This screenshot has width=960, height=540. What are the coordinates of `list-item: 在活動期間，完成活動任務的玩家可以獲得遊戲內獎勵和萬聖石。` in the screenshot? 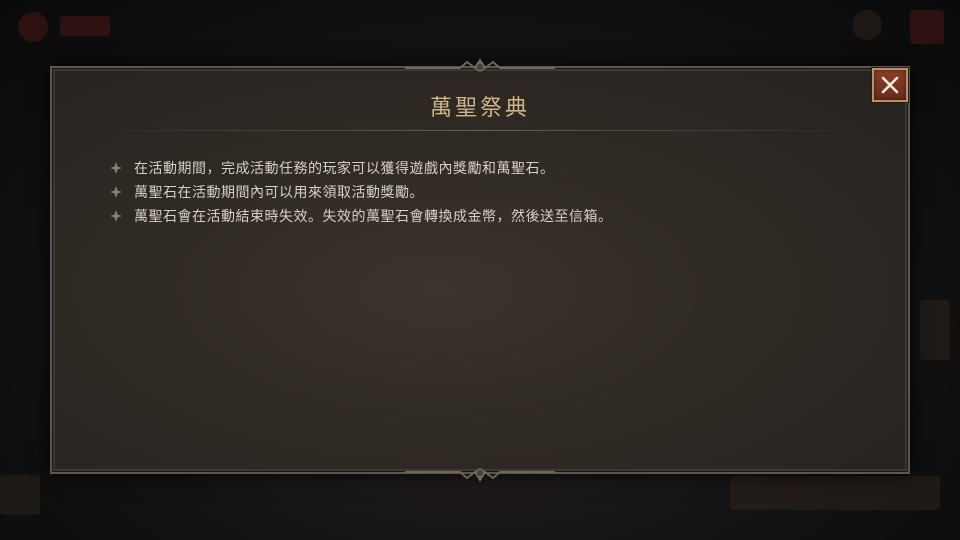 It's located at (480, 168).